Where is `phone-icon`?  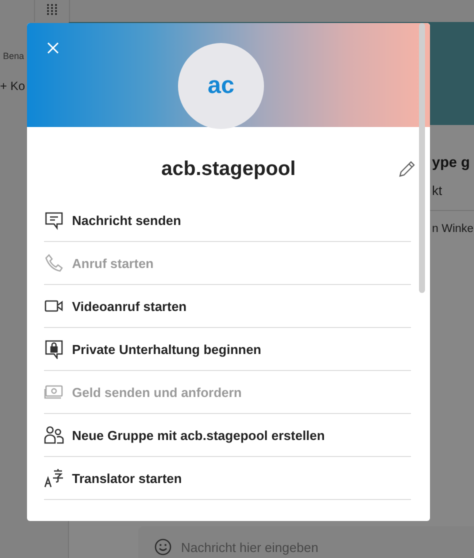 phone-icon is located at coordinates (54, 263).